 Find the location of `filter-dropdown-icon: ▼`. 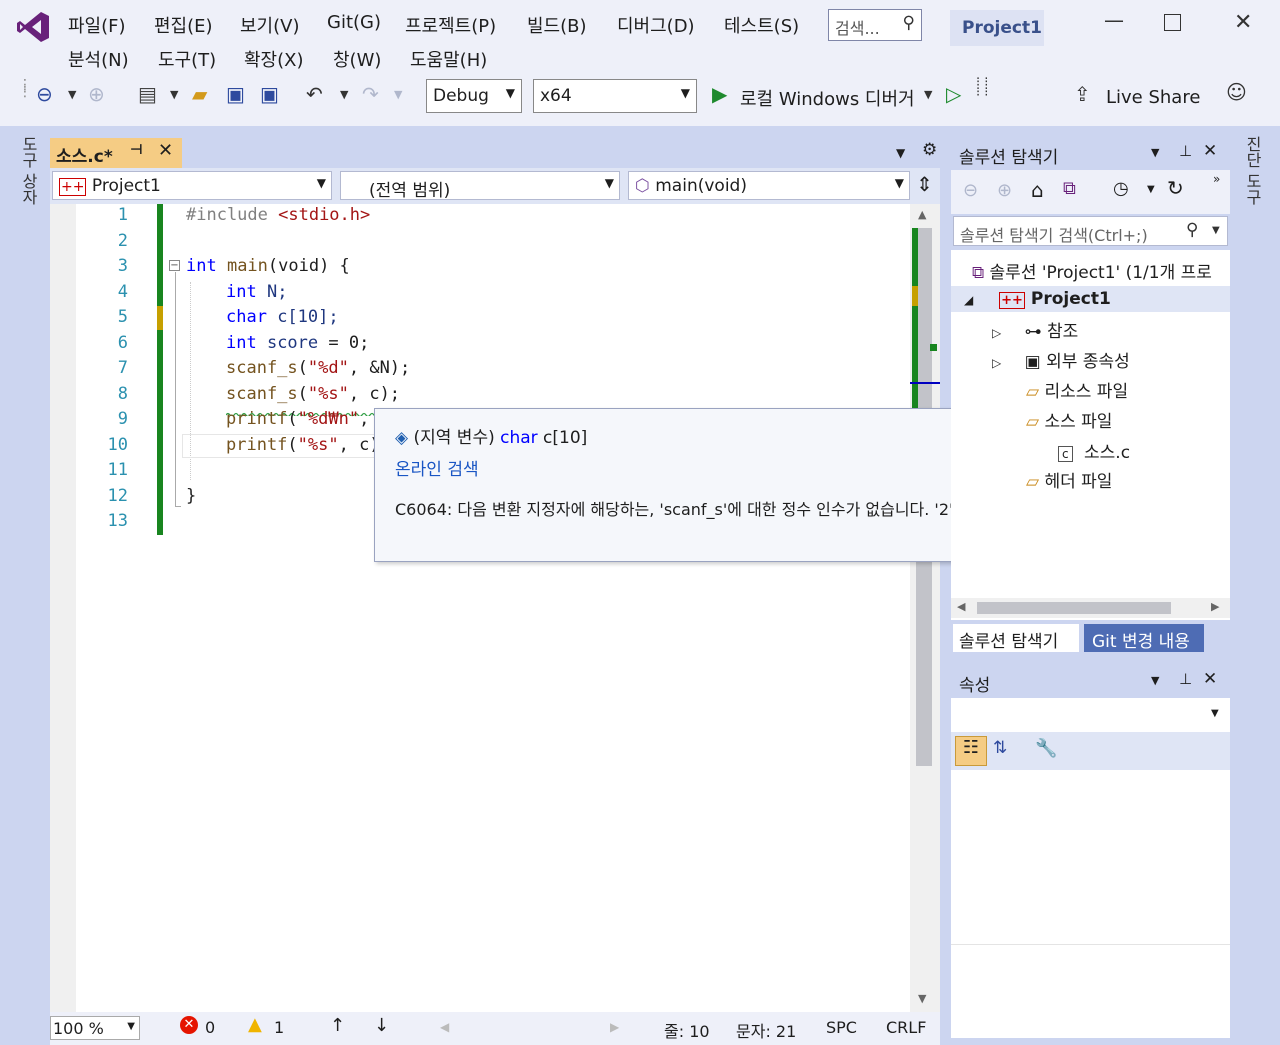

filter-dropdown-icon: ▼ is located at coordinates (1151, 189).